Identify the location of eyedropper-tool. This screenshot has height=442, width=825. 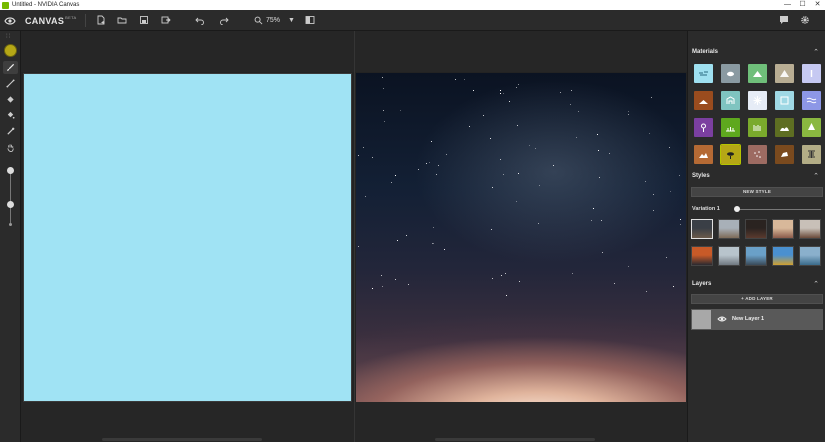
(10, 131).